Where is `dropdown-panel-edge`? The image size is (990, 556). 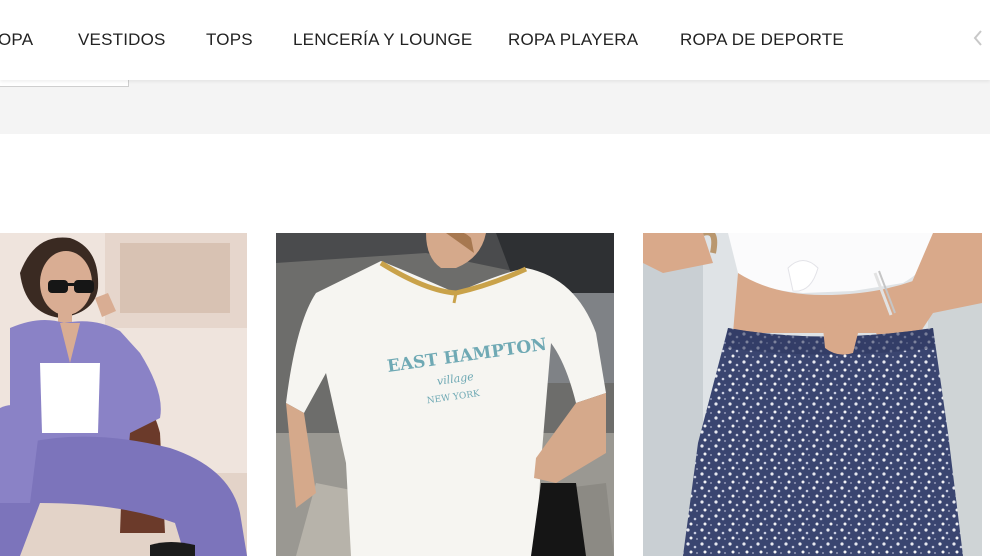 dropdown-panel-edge is located at coordinates (64, 83).